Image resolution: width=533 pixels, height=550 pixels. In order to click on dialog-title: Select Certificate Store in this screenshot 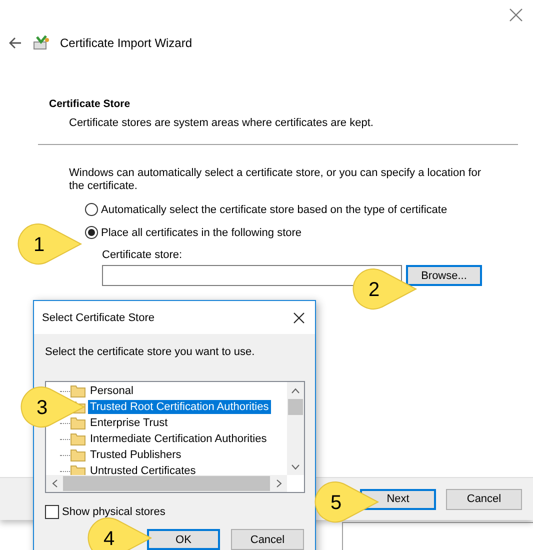, I will do `click(98, 318)`.